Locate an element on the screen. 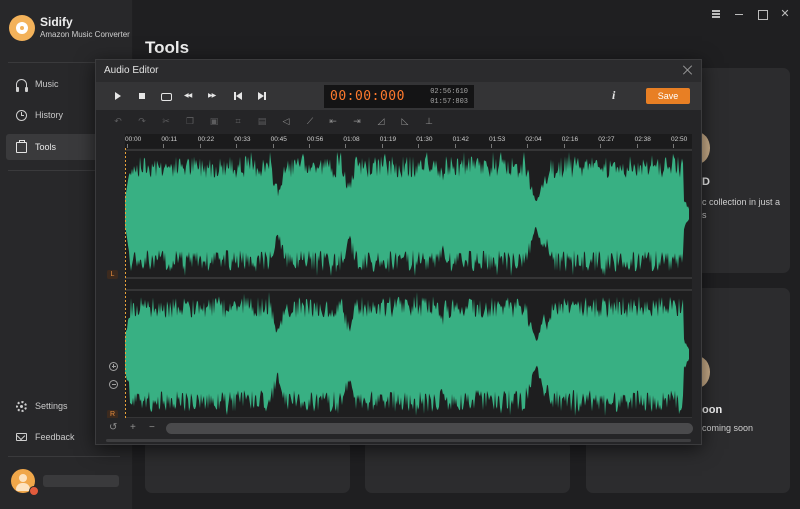 Image resolution: width=800 pixels, height=509 pixels. headphones-icon is located at coordinates (21, 85).